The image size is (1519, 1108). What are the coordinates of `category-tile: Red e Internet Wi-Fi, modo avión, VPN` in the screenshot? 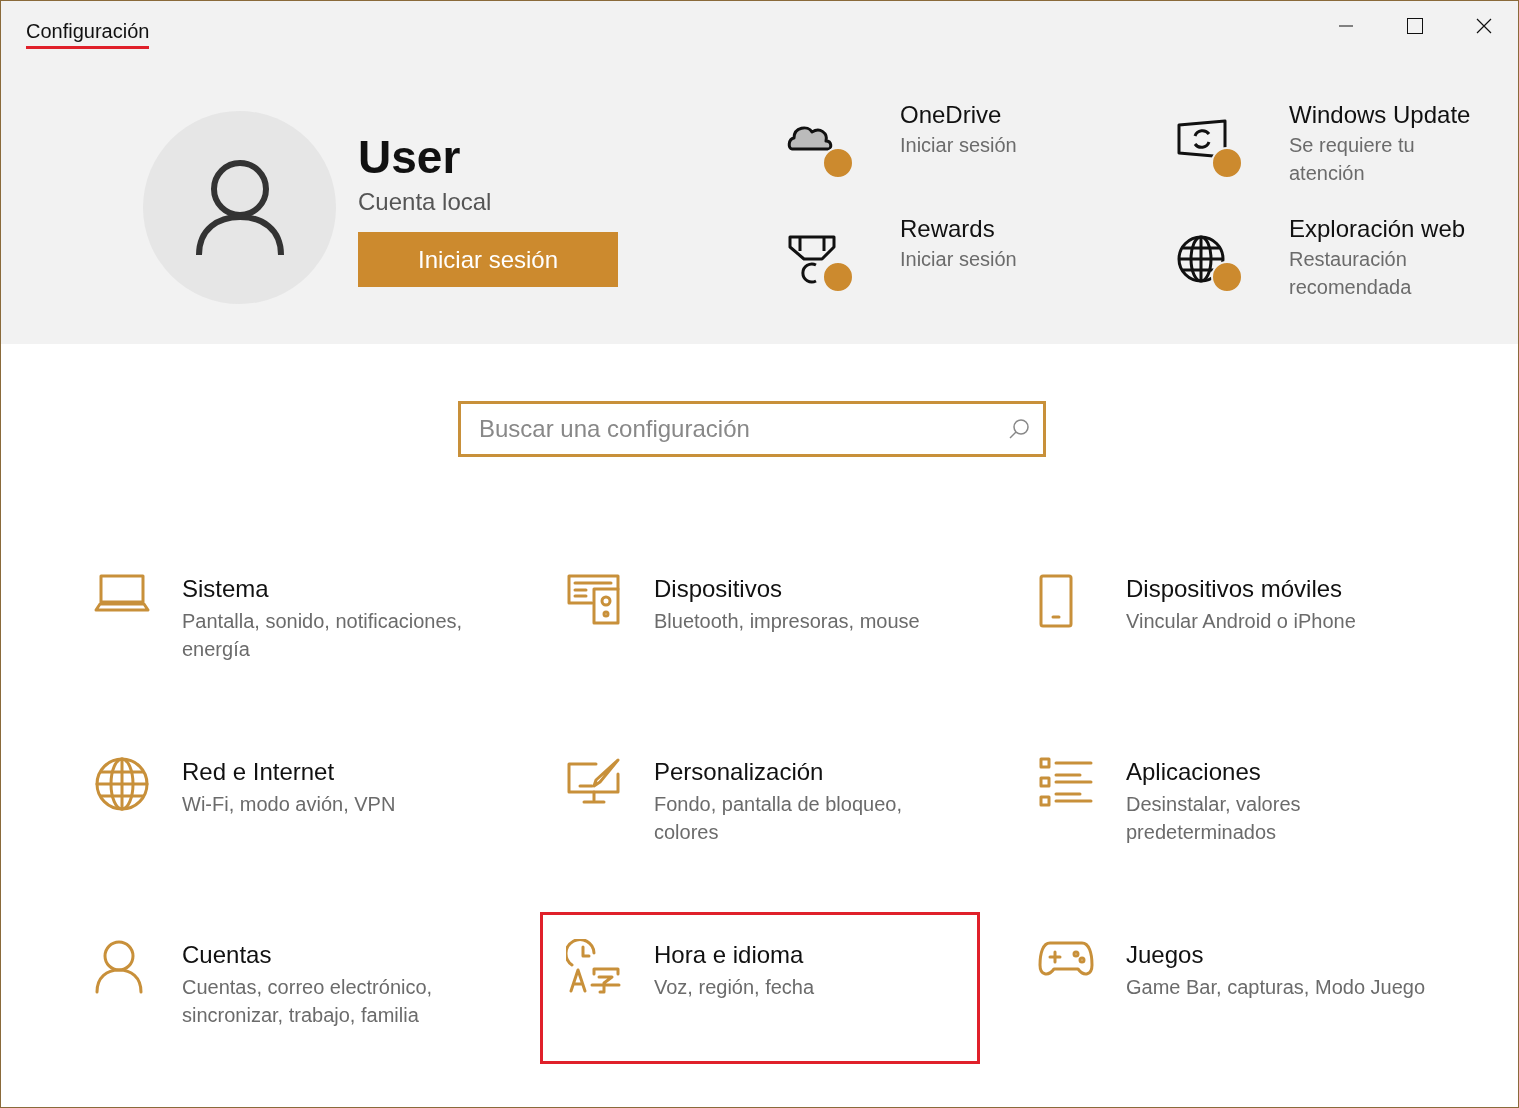 It's located at (288, 805).